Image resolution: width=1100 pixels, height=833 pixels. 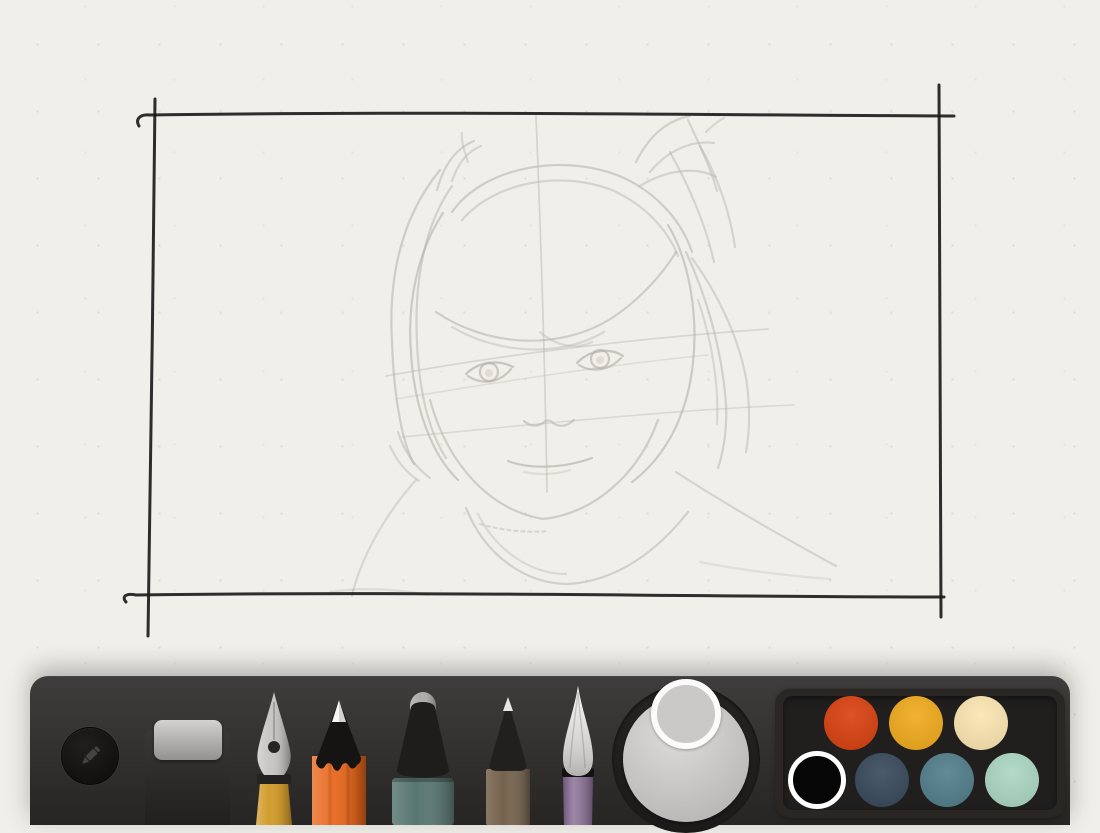 What do you see at coordinates (274, 757) in the screenshot?
I see `fountain-pen-tool` at bounding box center [274, 757].